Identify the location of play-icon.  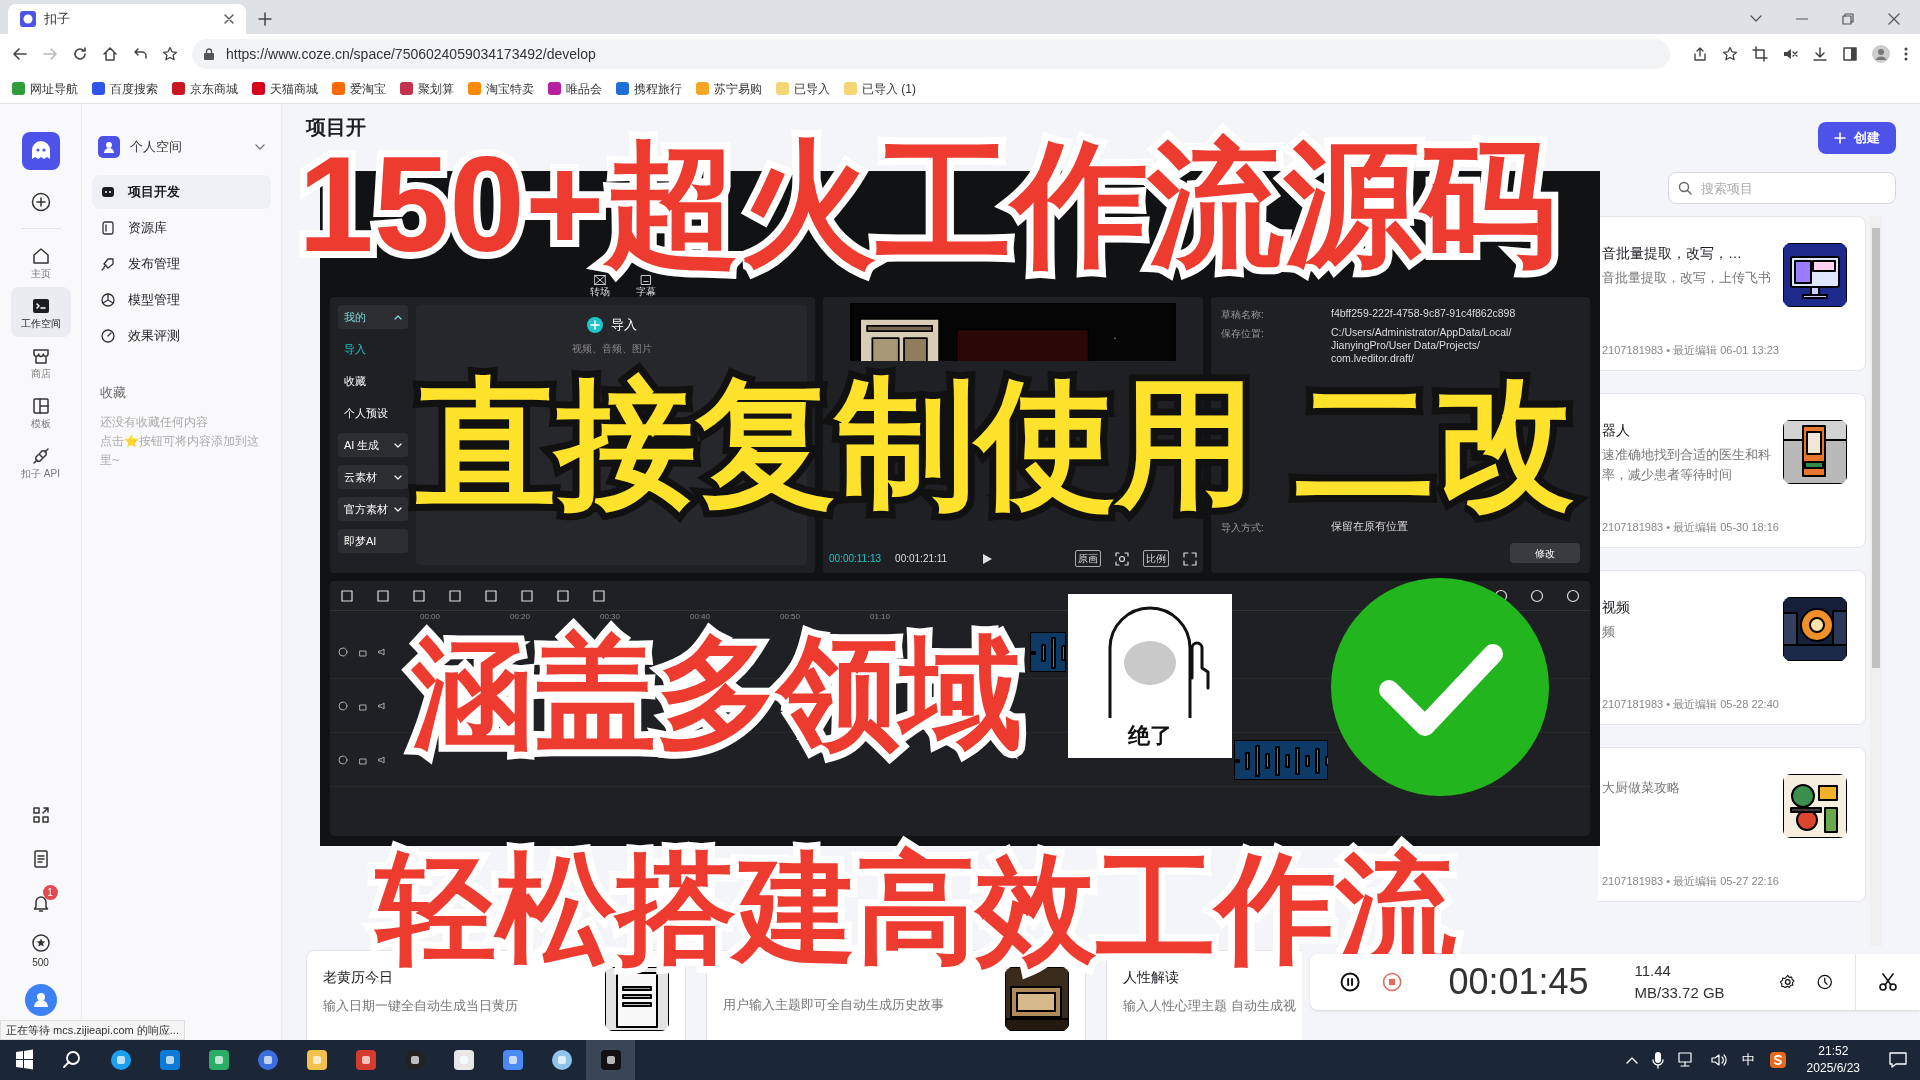
(987, 558).